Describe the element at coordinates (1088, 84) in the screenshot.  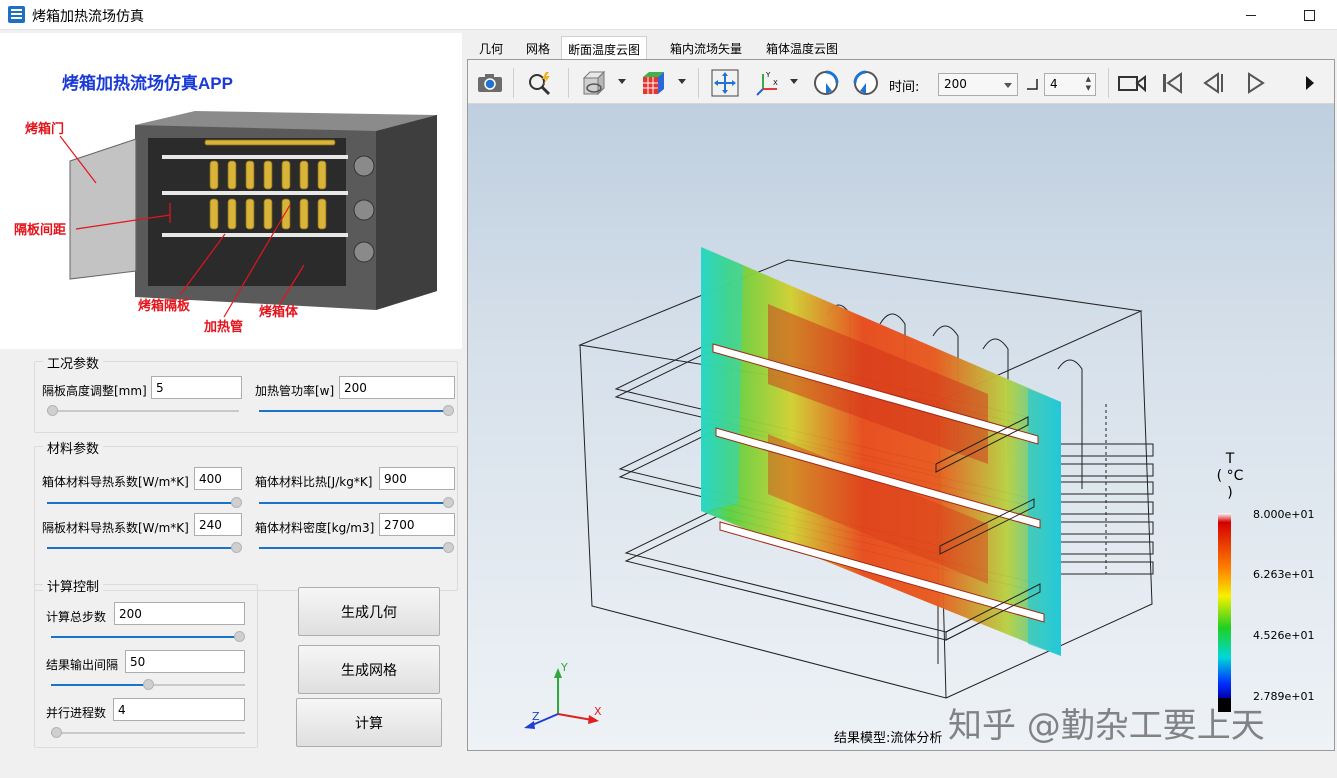
I see `spin-arrows-icon: ▲ ▼` at that location.